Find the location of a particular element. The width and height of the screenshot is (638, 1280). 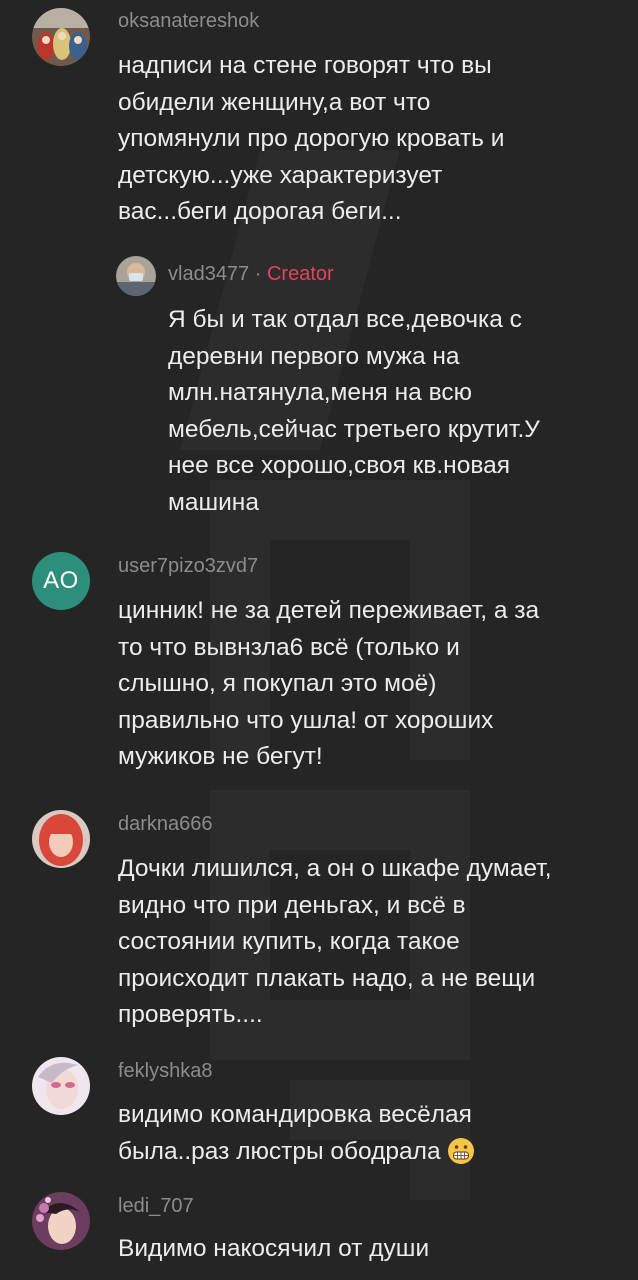

comment-text-line: упомянули про дорогую кровать и is located at coordinates (311, 138).